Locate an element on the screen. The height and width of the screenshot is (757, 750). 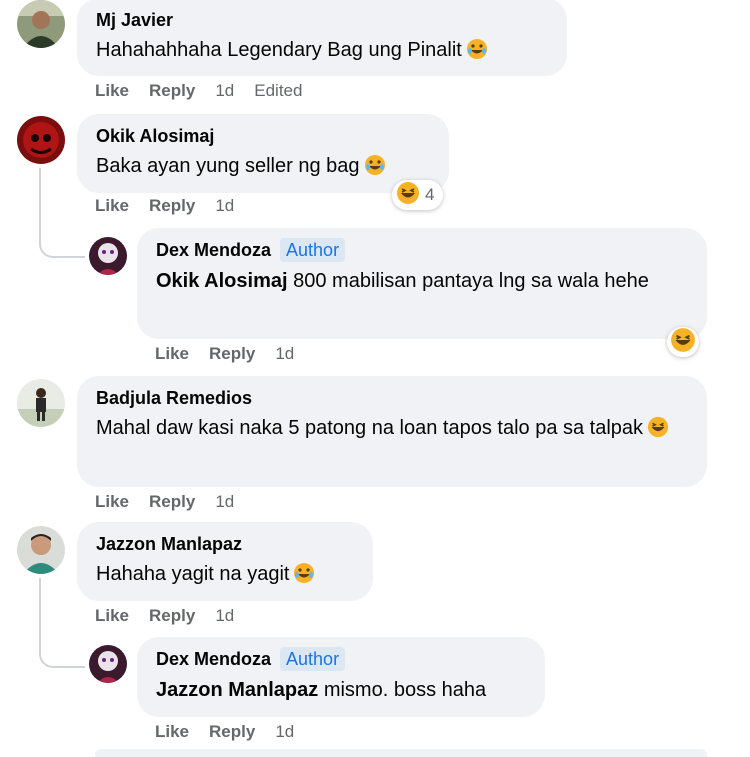
comment-bubble: Jazzon Manlapaz Hahaha yagit na yagit is located at coordinates (225, 561).